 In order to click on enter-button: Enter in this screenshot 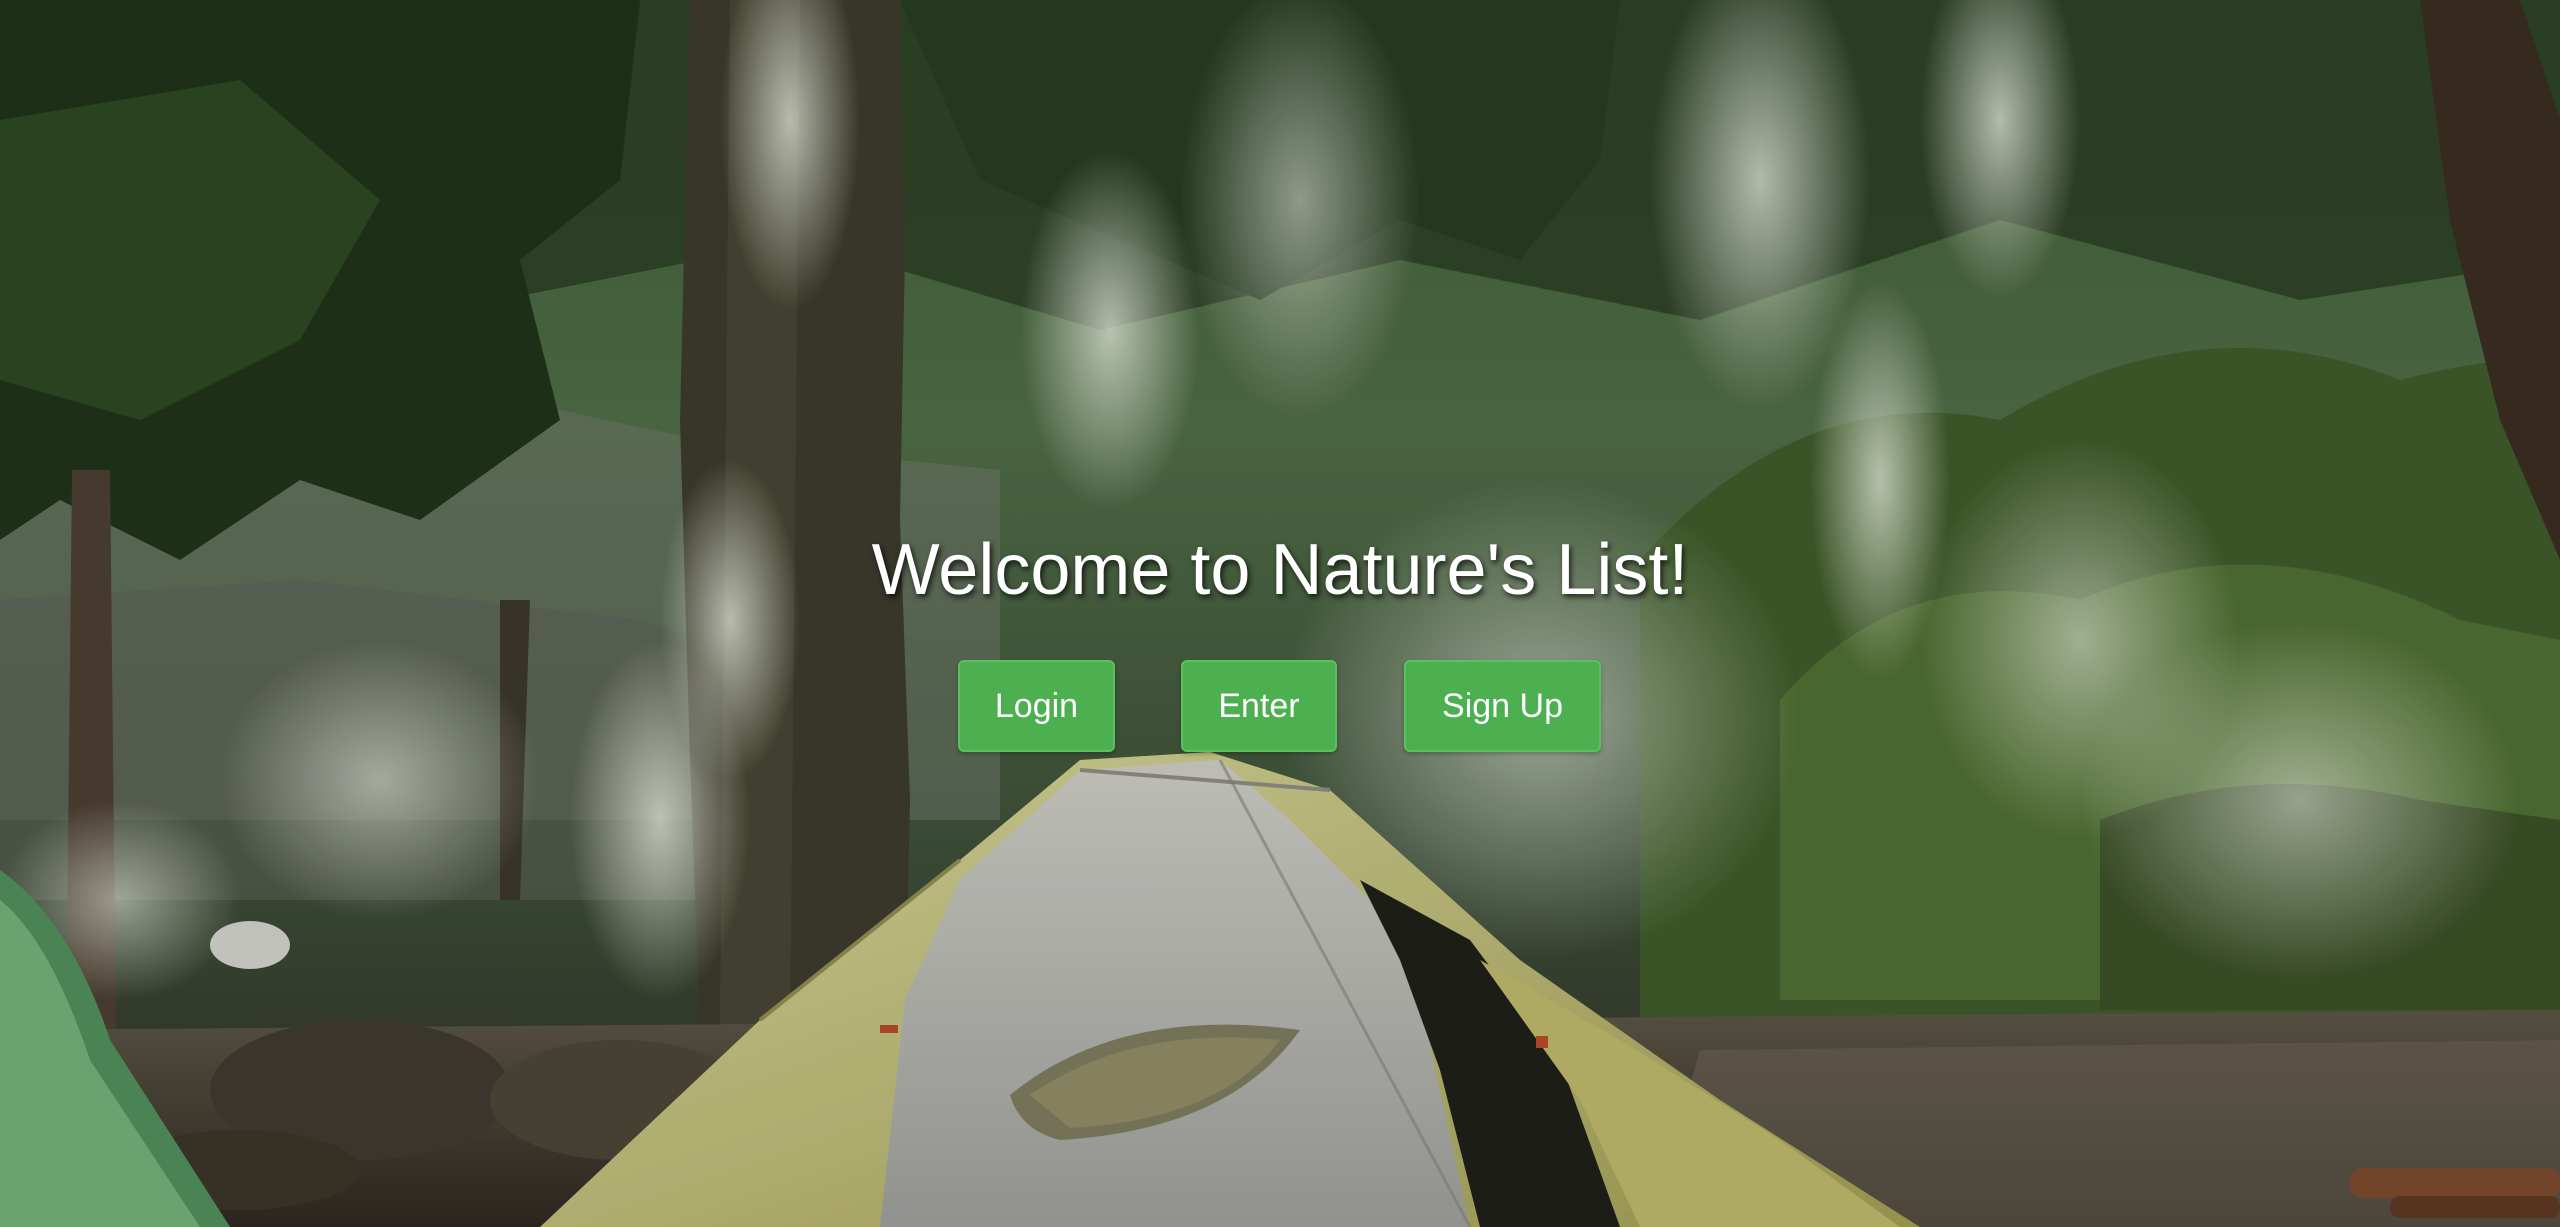, I will do `click(1259, 706)`.